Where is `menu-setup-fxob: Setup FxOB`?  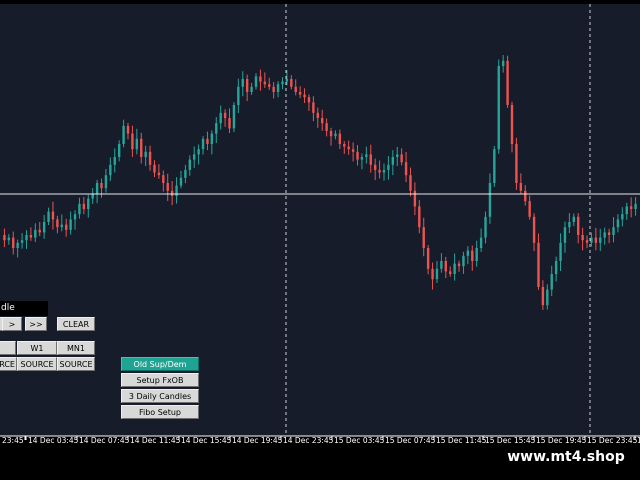 menu-setup-fxob: Setup FxOB is located at coordinates (160, 380).